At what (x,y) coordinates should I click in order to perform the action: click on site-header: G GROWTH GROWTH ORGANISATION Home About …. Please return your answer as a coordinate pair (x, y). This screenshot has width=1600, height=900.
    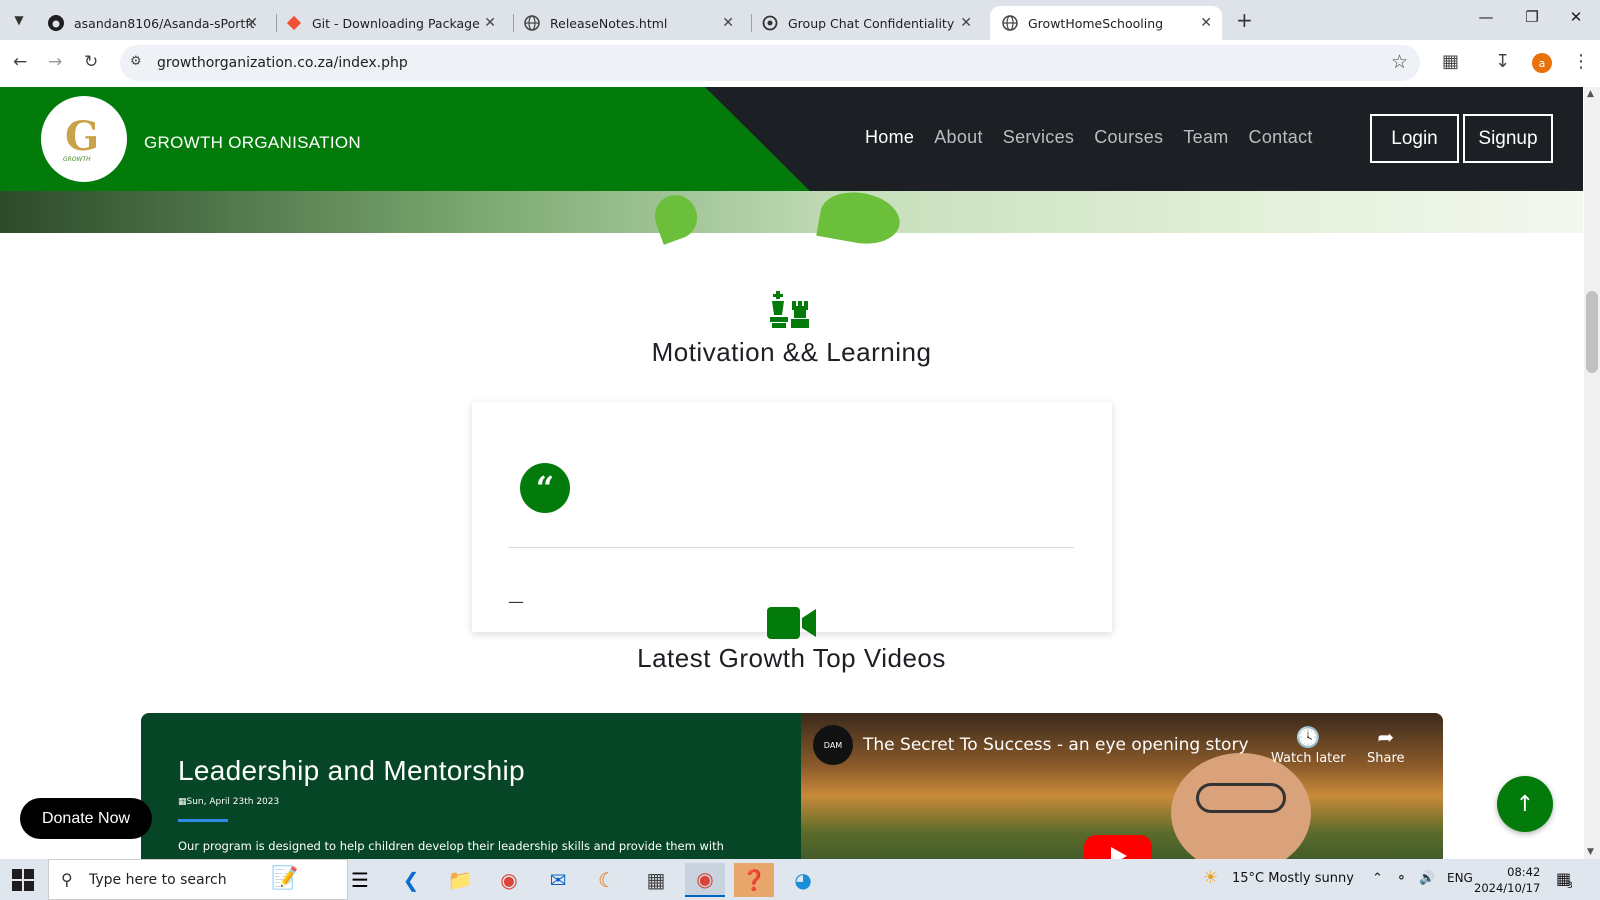
    Looking at the image, I should click on (791, 139).